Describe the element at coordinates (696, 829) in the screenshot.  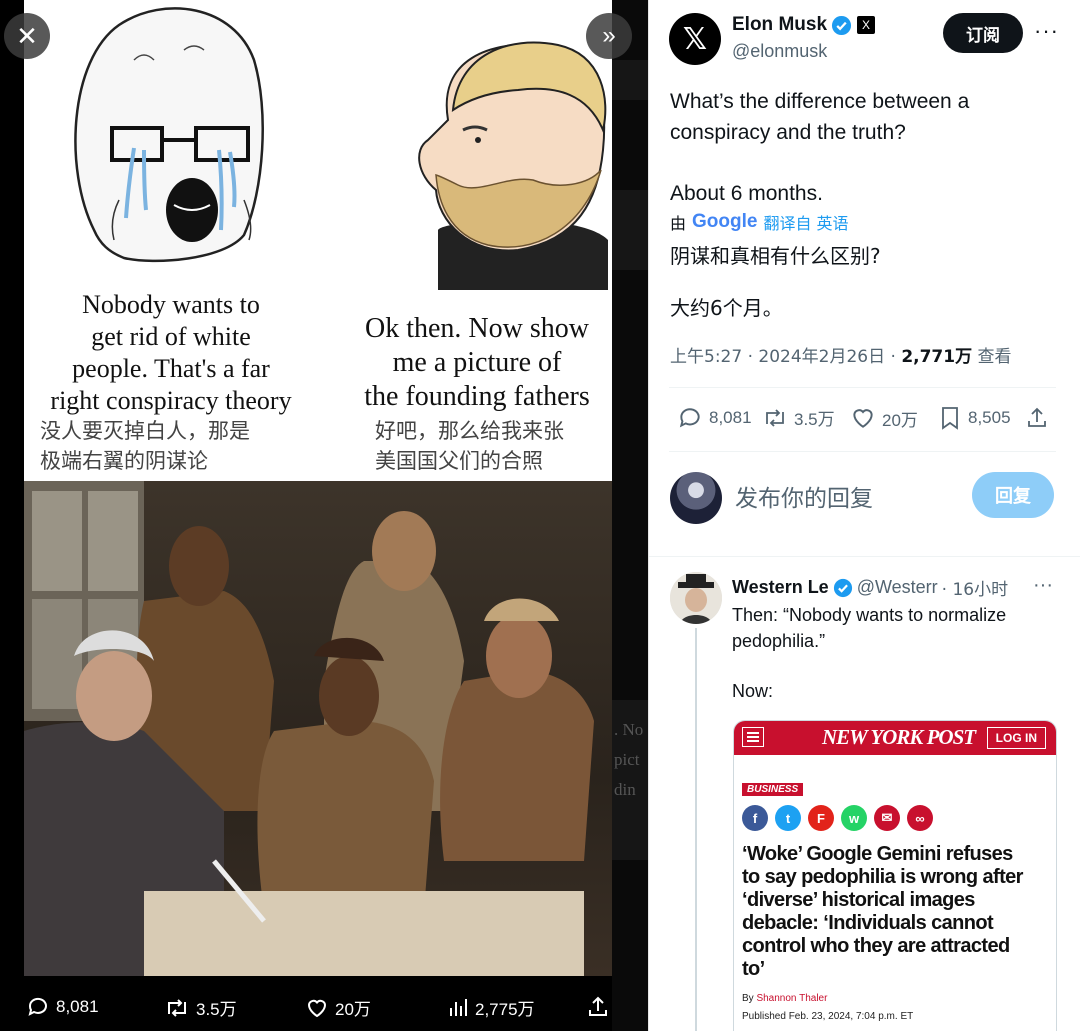
I see `thread-line` at that location.